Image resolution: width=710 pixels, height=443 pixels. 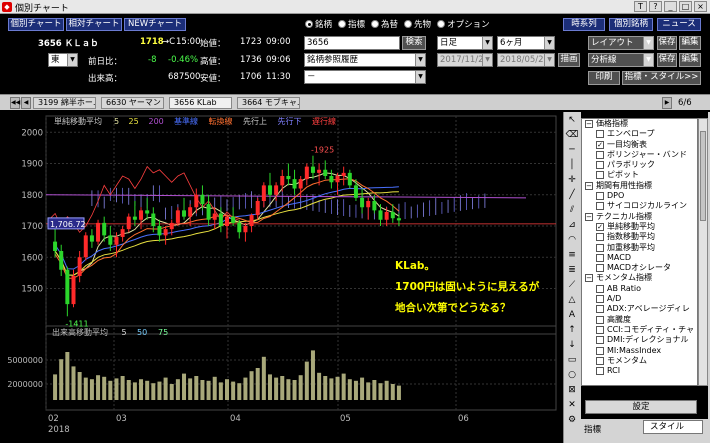 I want to click on text-button: T, so click(x=640, y=6).